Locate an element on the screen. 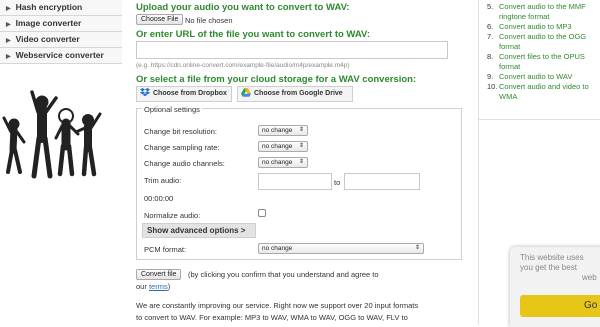  cookie-text-line1: This website uses is located at coordinates (552, 257).